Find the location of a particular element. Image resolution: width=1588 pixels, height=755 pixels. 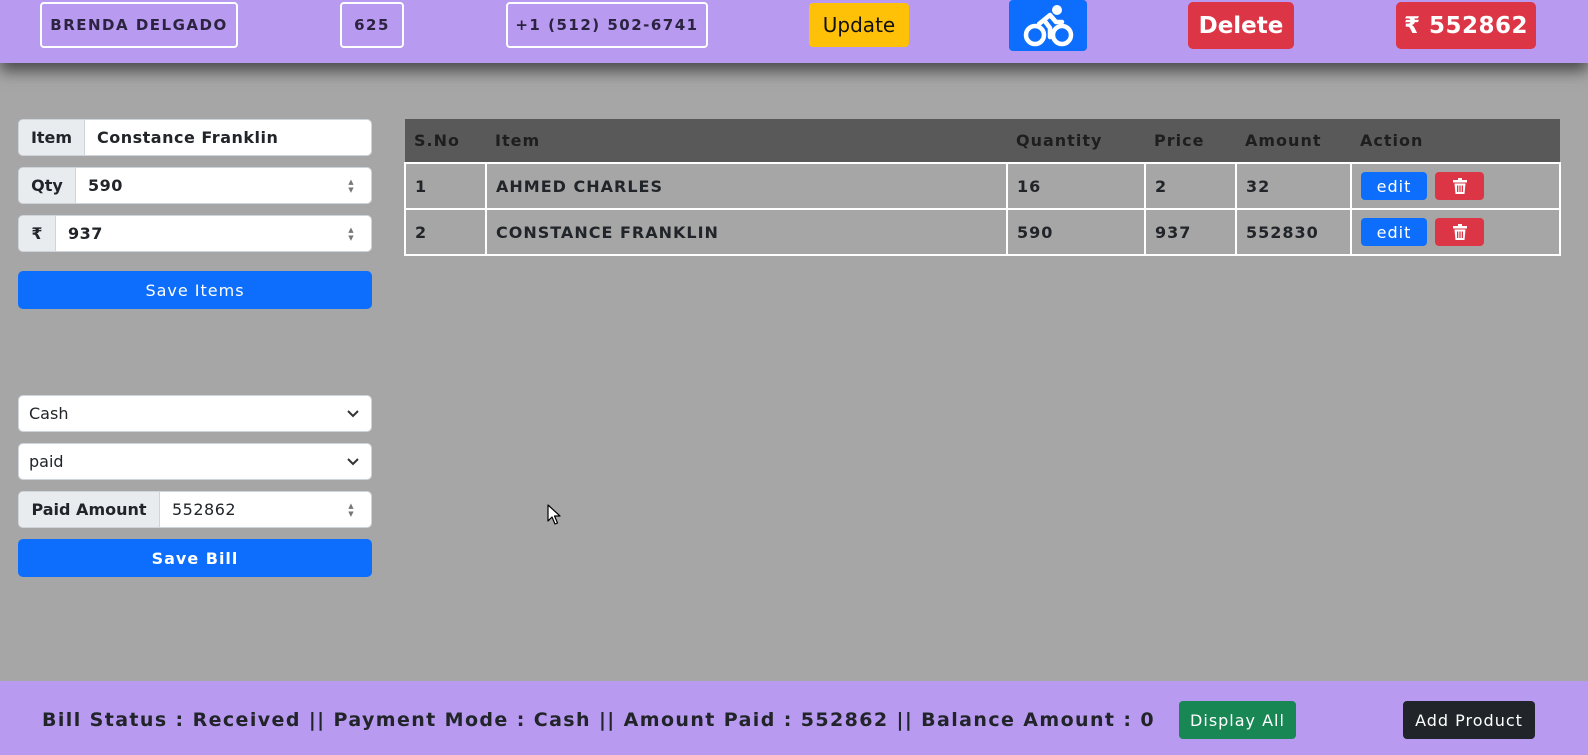

cell-quantity: 16 is located at coordinates (1076, 186).